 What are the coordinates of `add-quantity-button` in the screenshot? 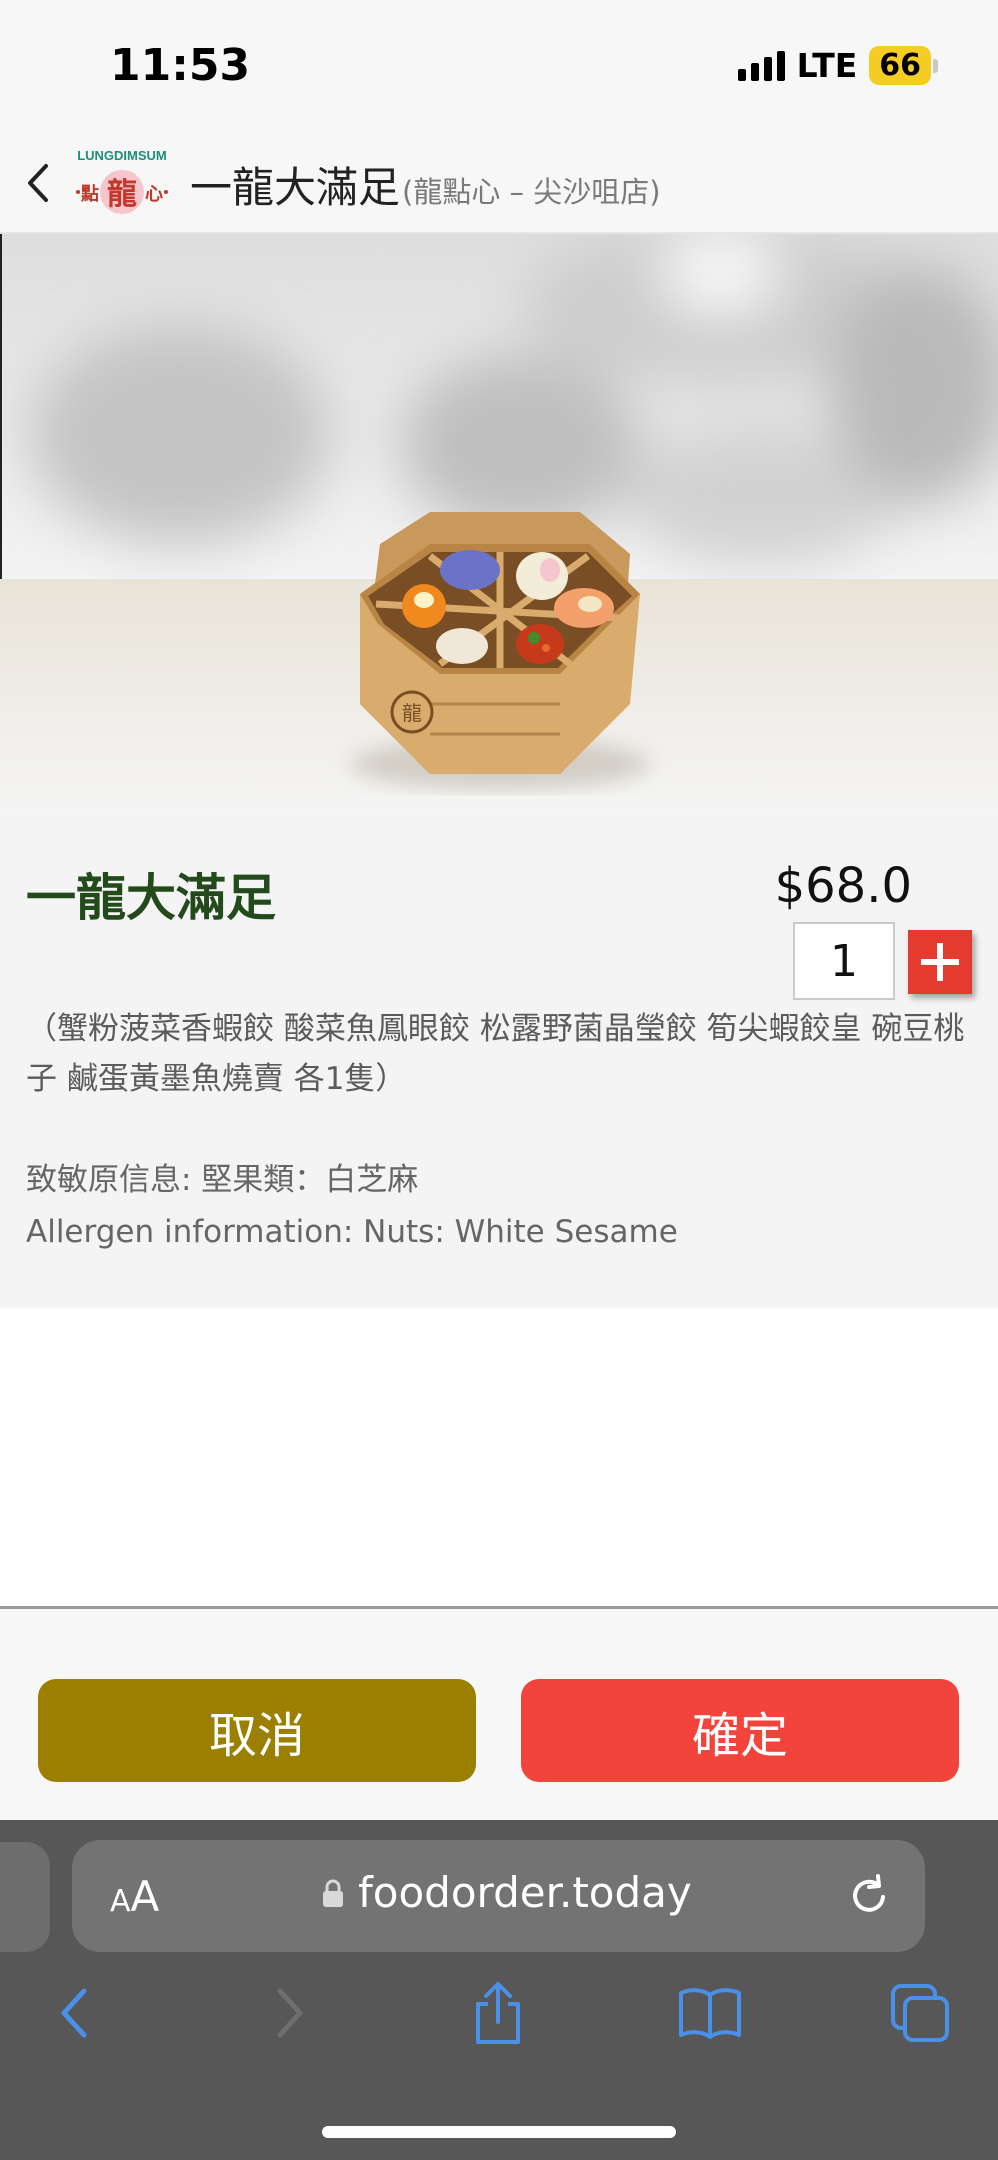 It's located at (940, 962).